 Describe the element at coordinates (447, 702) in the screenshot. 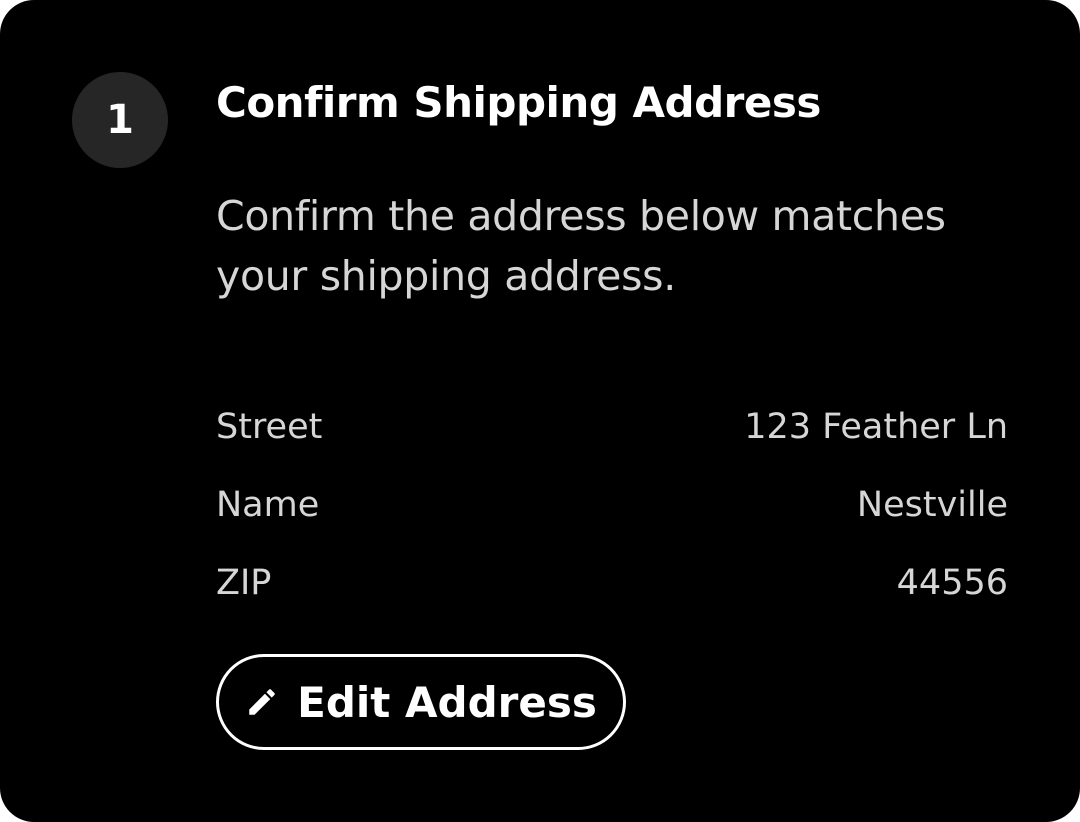

I see `edit-address-label: Edit Address` at that location.